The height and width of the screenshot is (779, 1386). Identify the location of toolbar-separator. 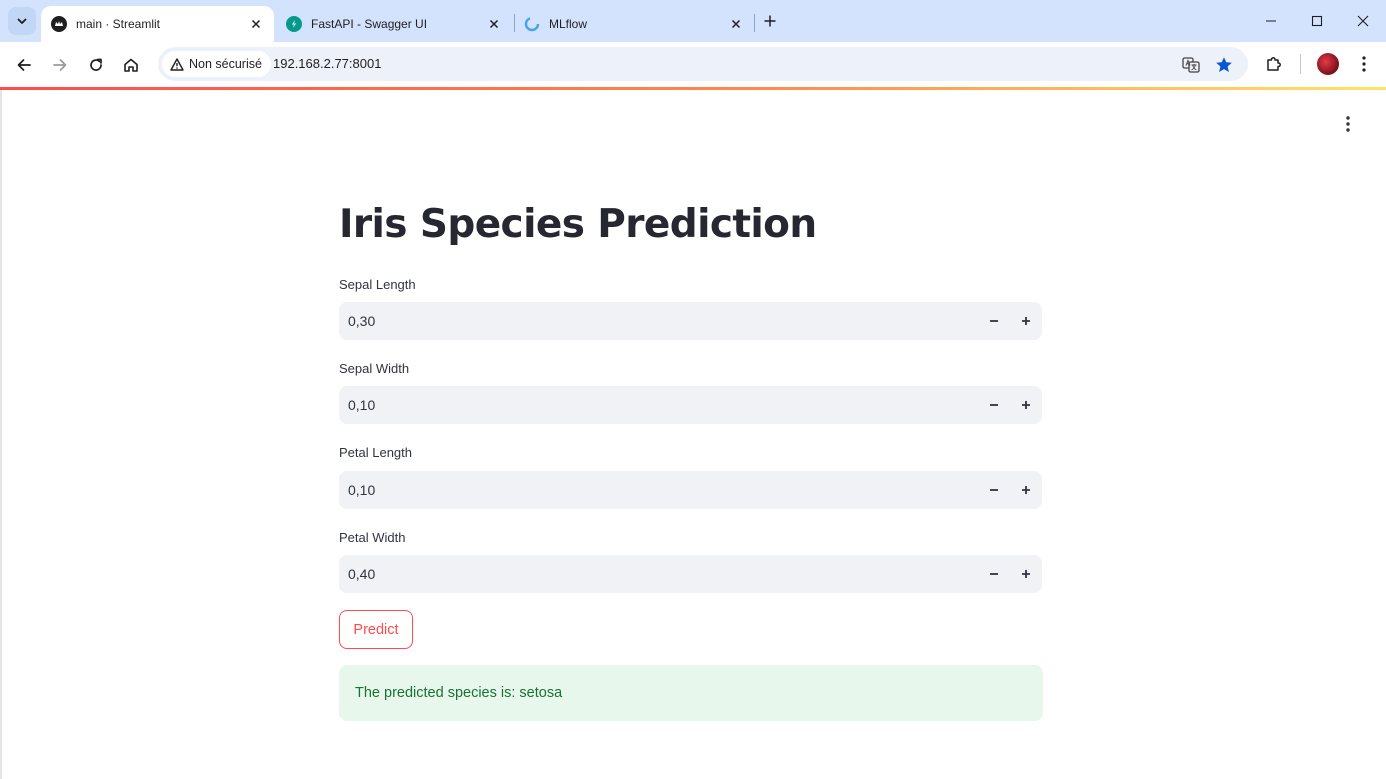
(1300, 64).